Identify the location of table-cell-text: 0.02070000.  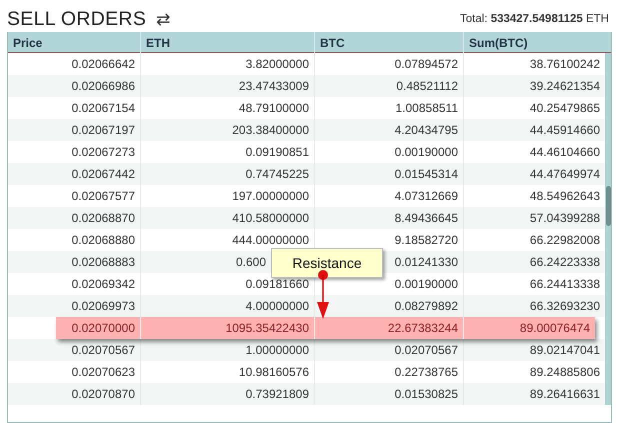
(103, 328).